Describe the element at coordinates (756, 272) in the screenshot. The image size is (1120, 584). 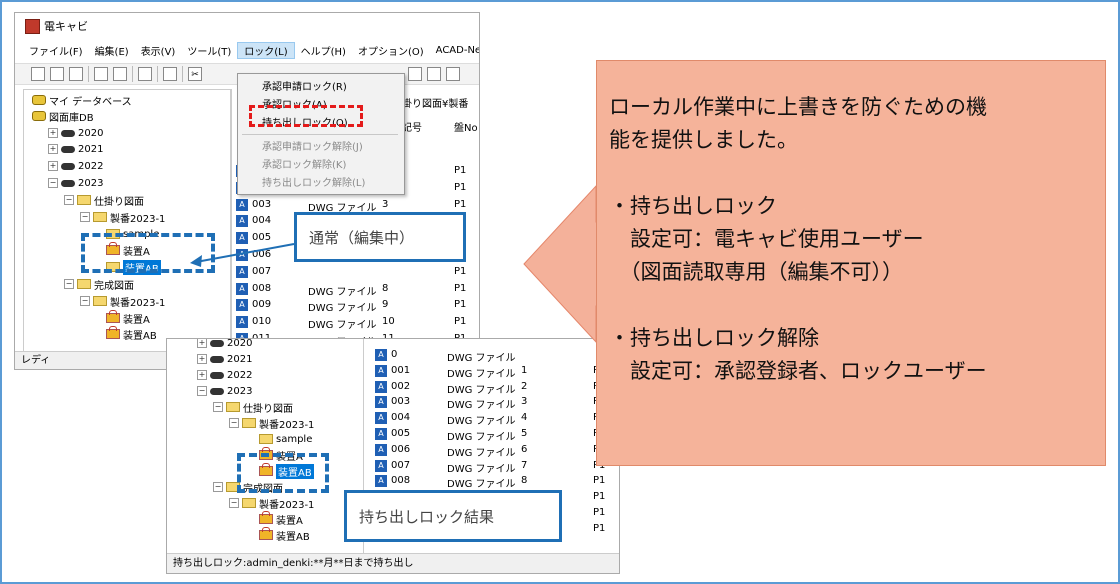
I see `panel-checkout-lock-line2: （図面読取専用（編集不可））` at that location.